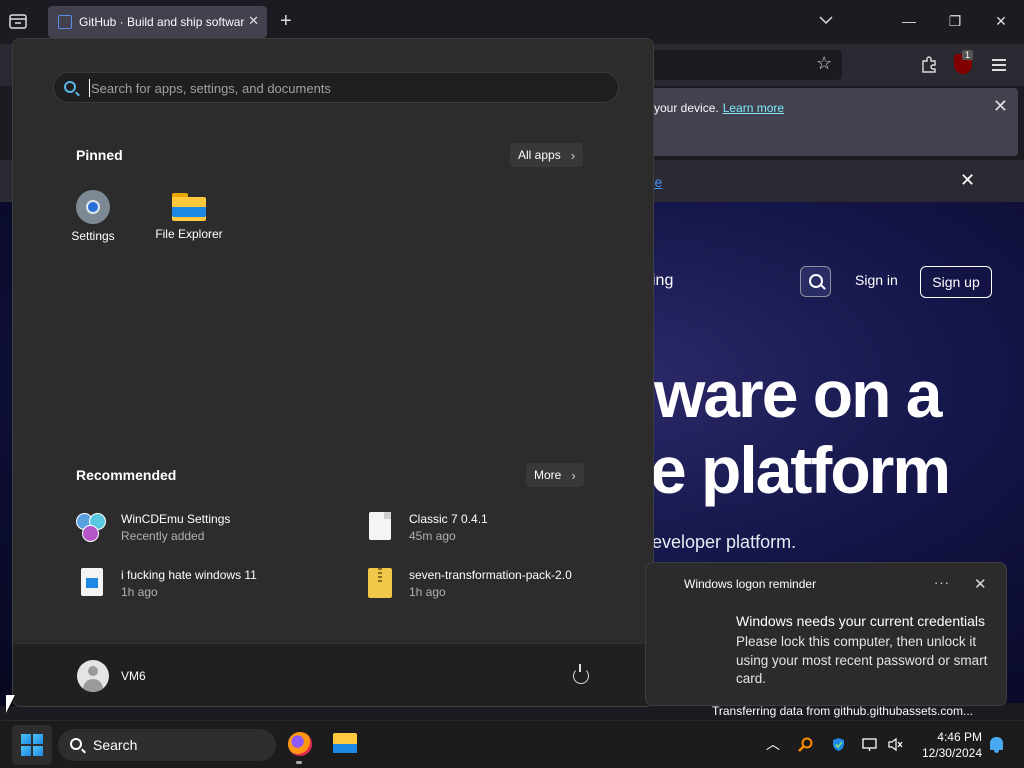 This screenshot has height=768, width=1024. I want to click on minimize-button: —, so click(909, 21).